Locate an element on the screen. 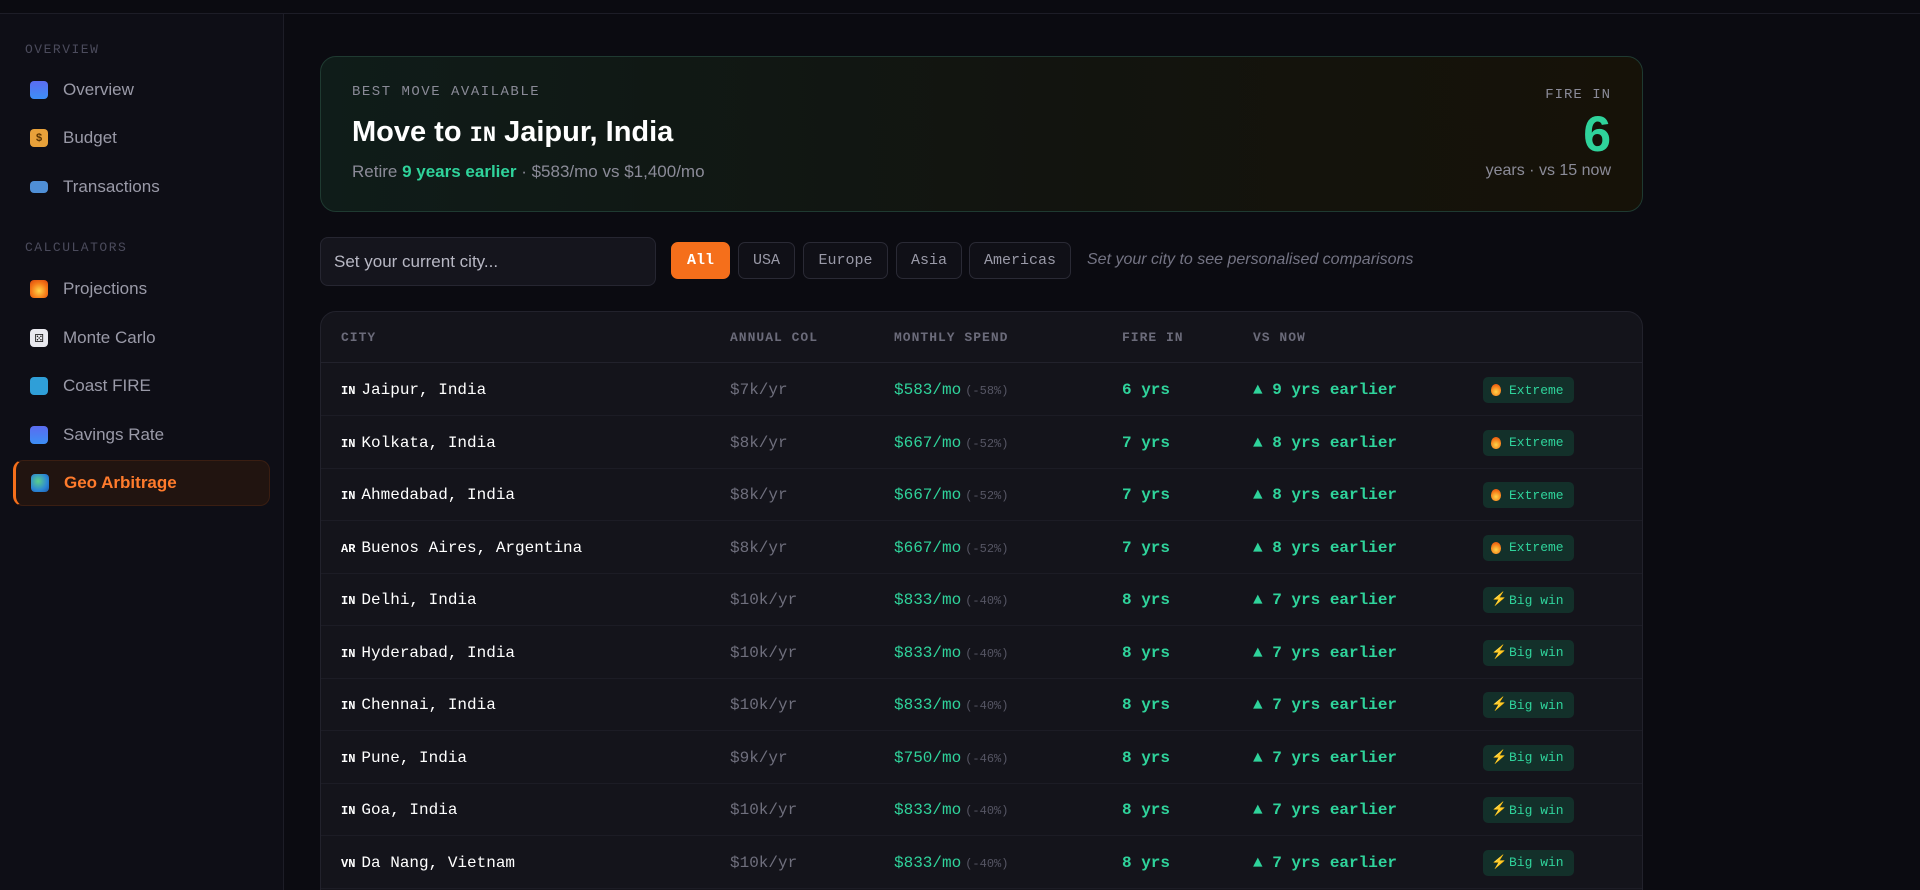 This screenshot has height=890, width=1920. city-cell: VN Da Nang, Vietnam is located at coordinates (428, 863).